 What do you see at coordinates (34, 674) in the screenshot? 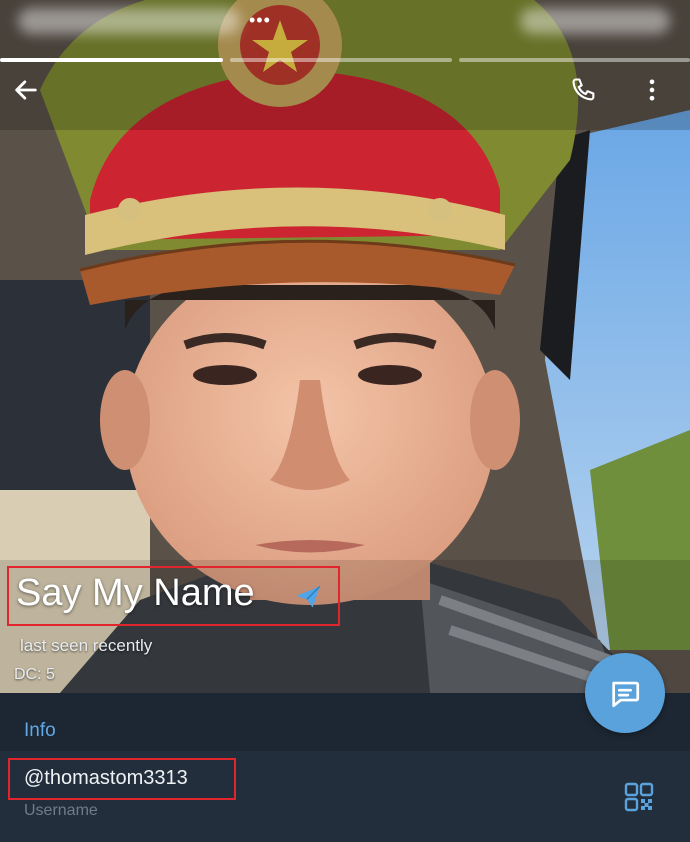
I see `dc-label: DC: 5` at bounding box center [34, 674].